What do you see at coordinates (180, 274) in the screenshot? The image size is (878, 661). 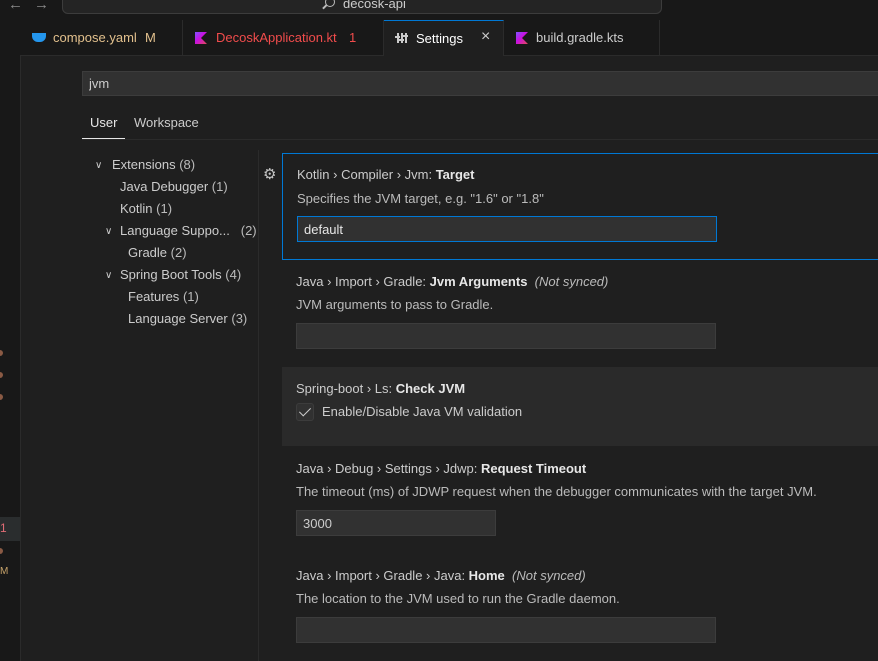 I see `toc-item-spring-boot-tools: Spring Boot Tools (4)` at bounding box center [180, 274].